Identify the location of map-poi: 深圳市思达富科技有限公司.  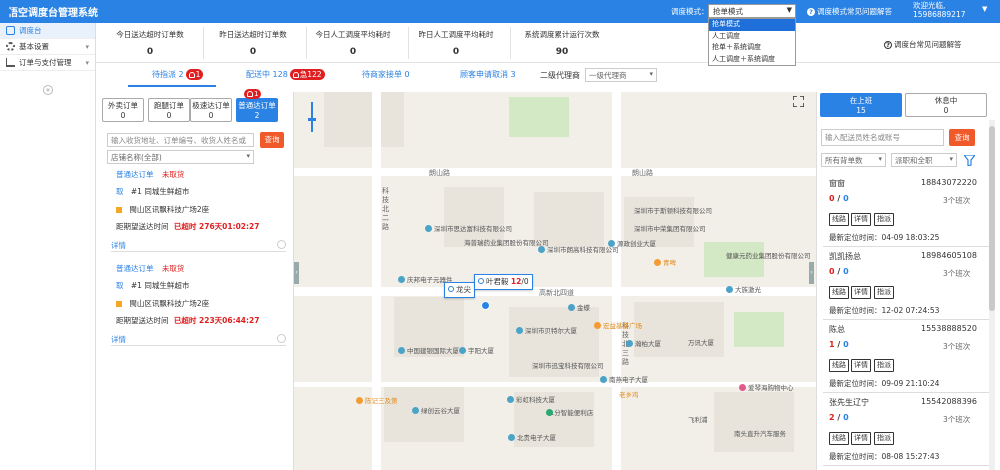
(468, 228).